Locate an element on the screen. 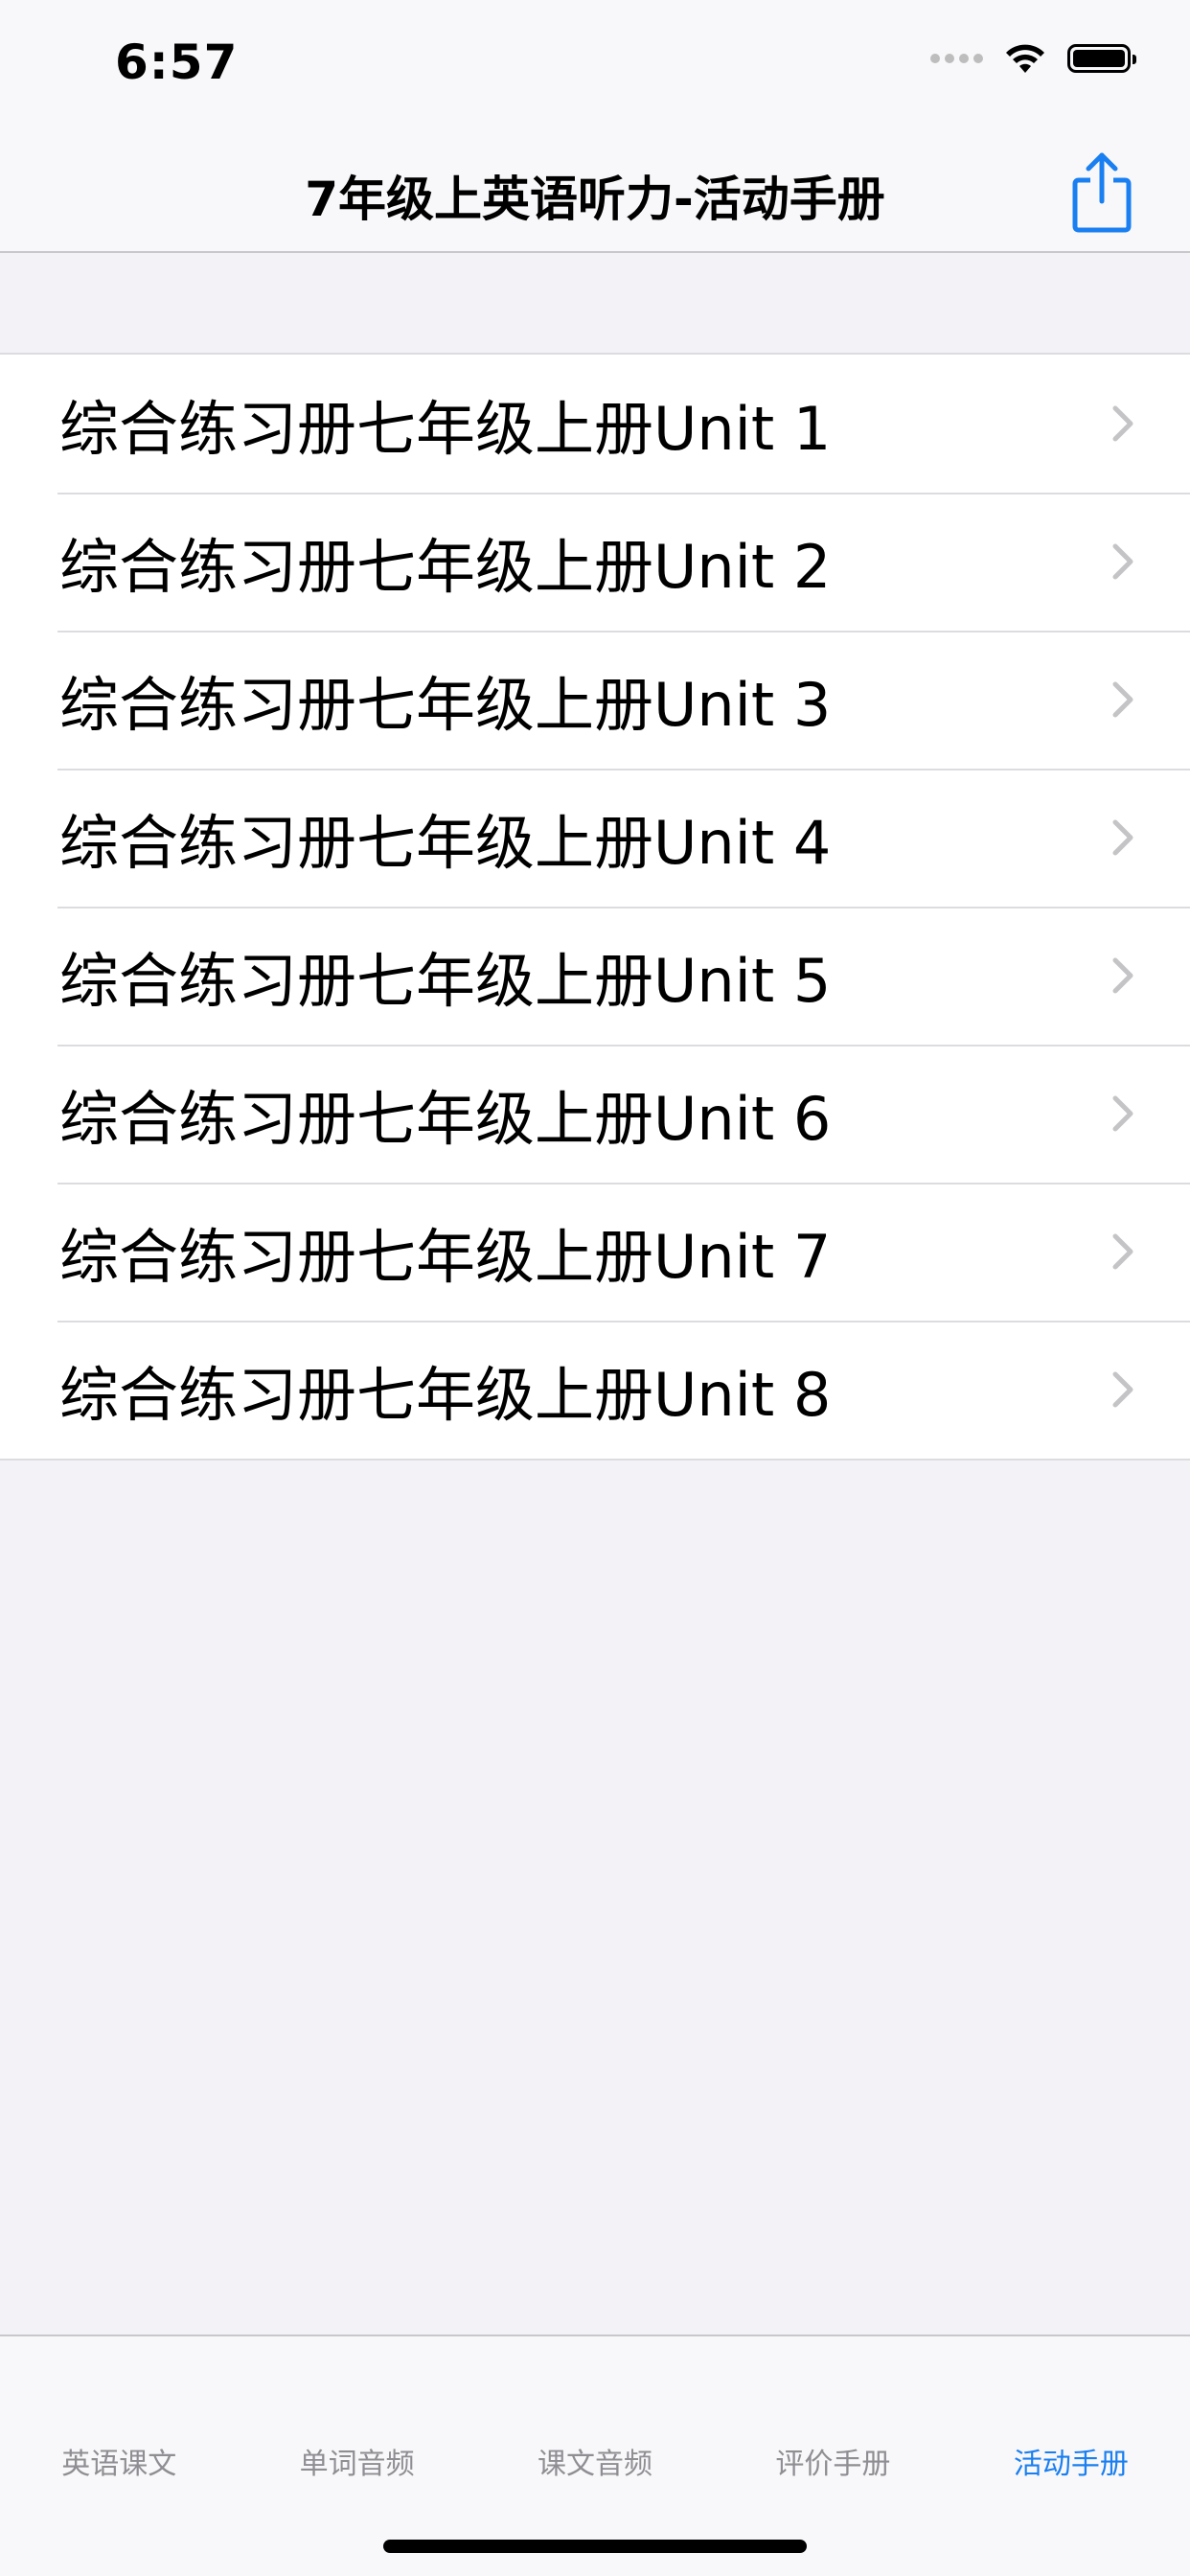 The image size is (1190, 2576). list-item-unit-3: 综合练习册七年级上册Unit 3 is located at coordinates (595, 700).